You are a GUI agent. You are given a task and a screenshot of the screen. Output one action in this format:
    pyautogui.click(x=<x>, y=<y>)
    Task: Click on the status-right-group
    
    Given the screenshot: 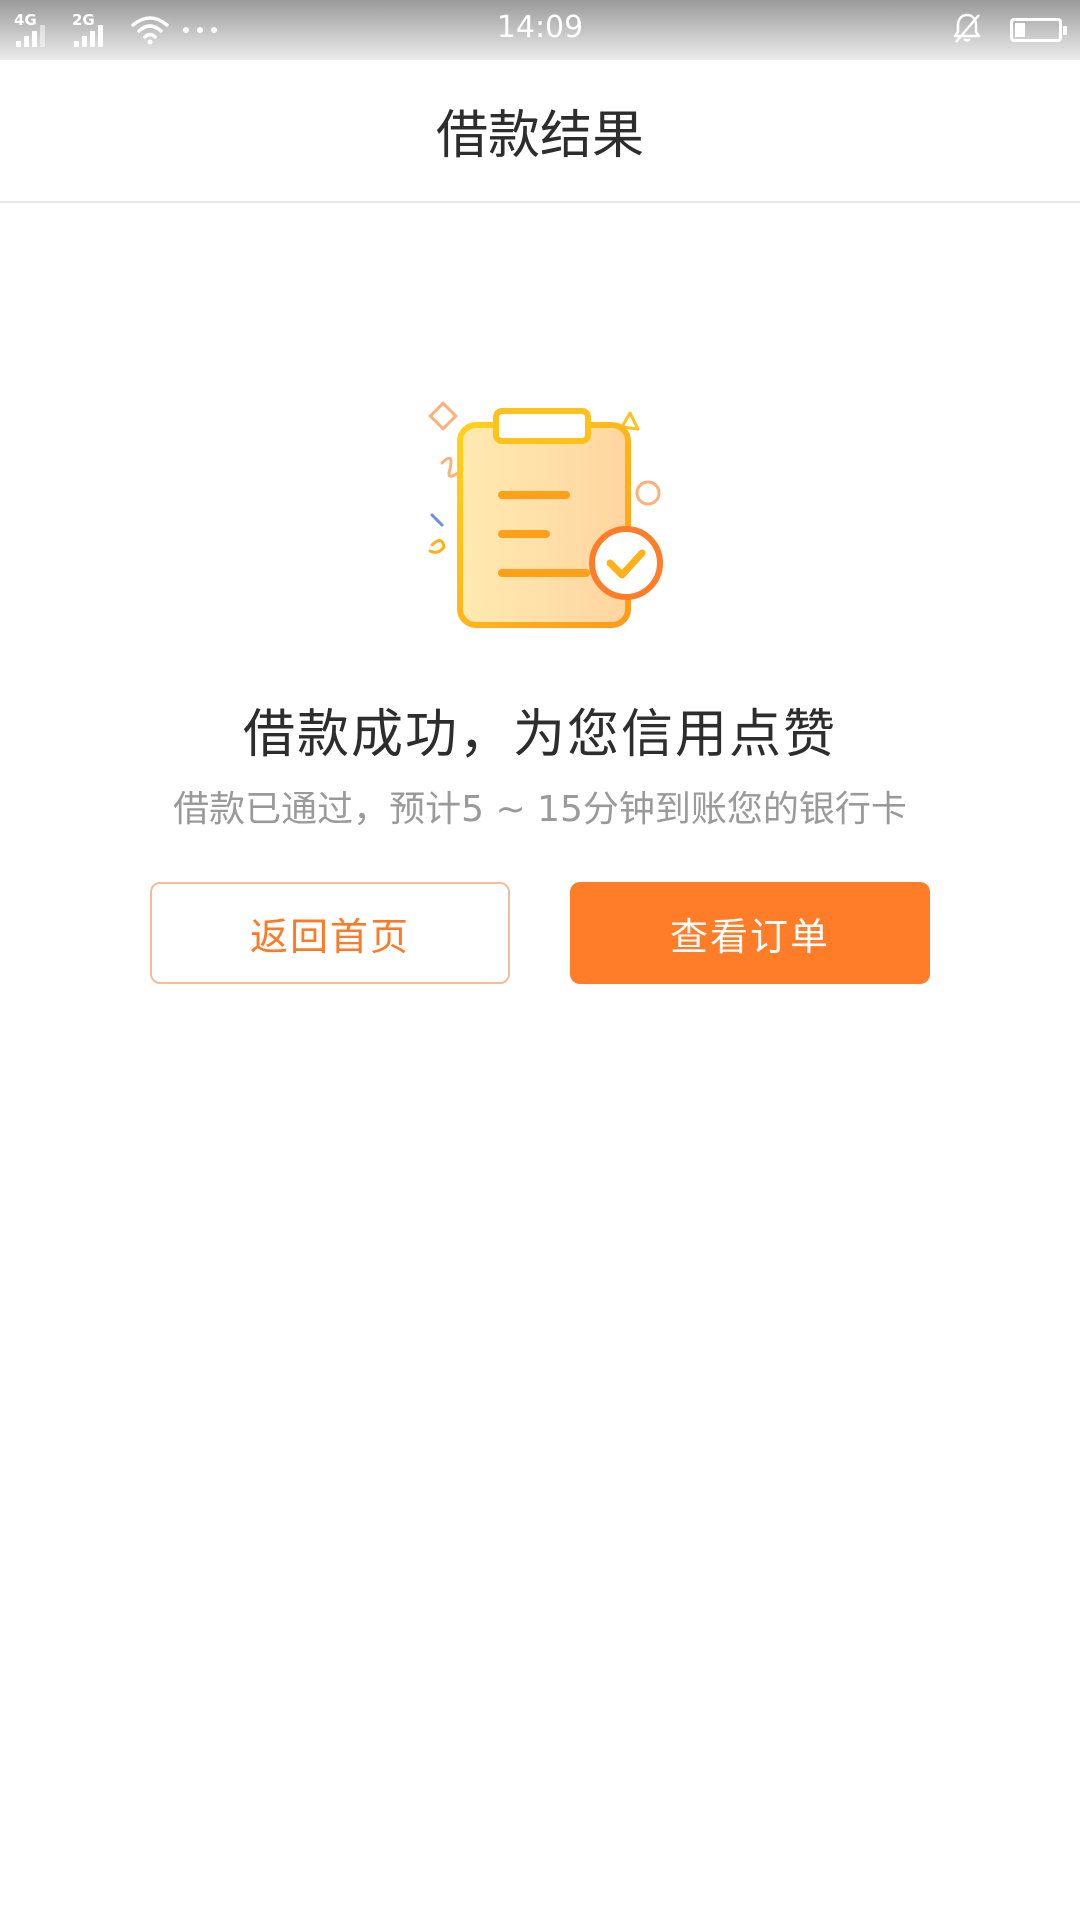 What is the action you would take?
    pyautogui.click(x=1009, y=30)
    